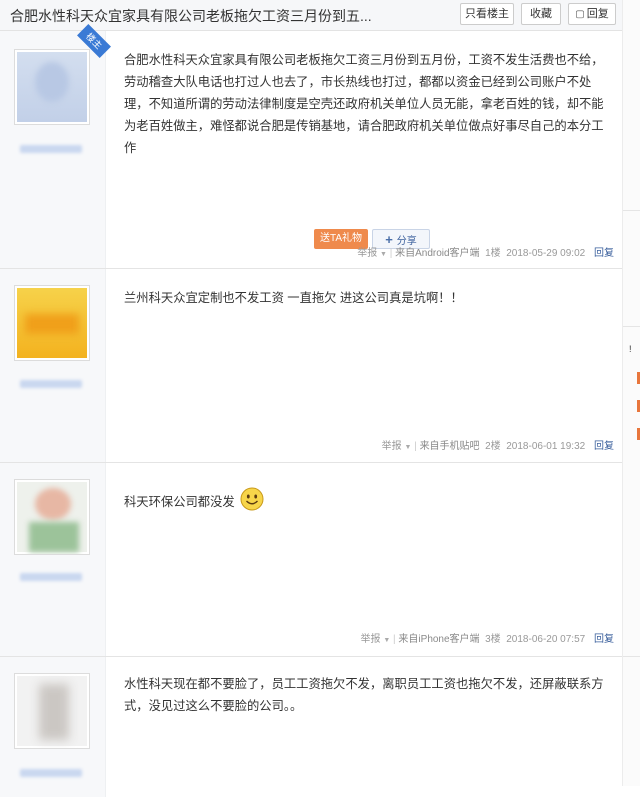 The height and width of the screenshot is (797, 640). What do you see at coordinates (493, 639) in the screenshot?
I see `floor-number: 3楼` at bounding box center [493, 639].